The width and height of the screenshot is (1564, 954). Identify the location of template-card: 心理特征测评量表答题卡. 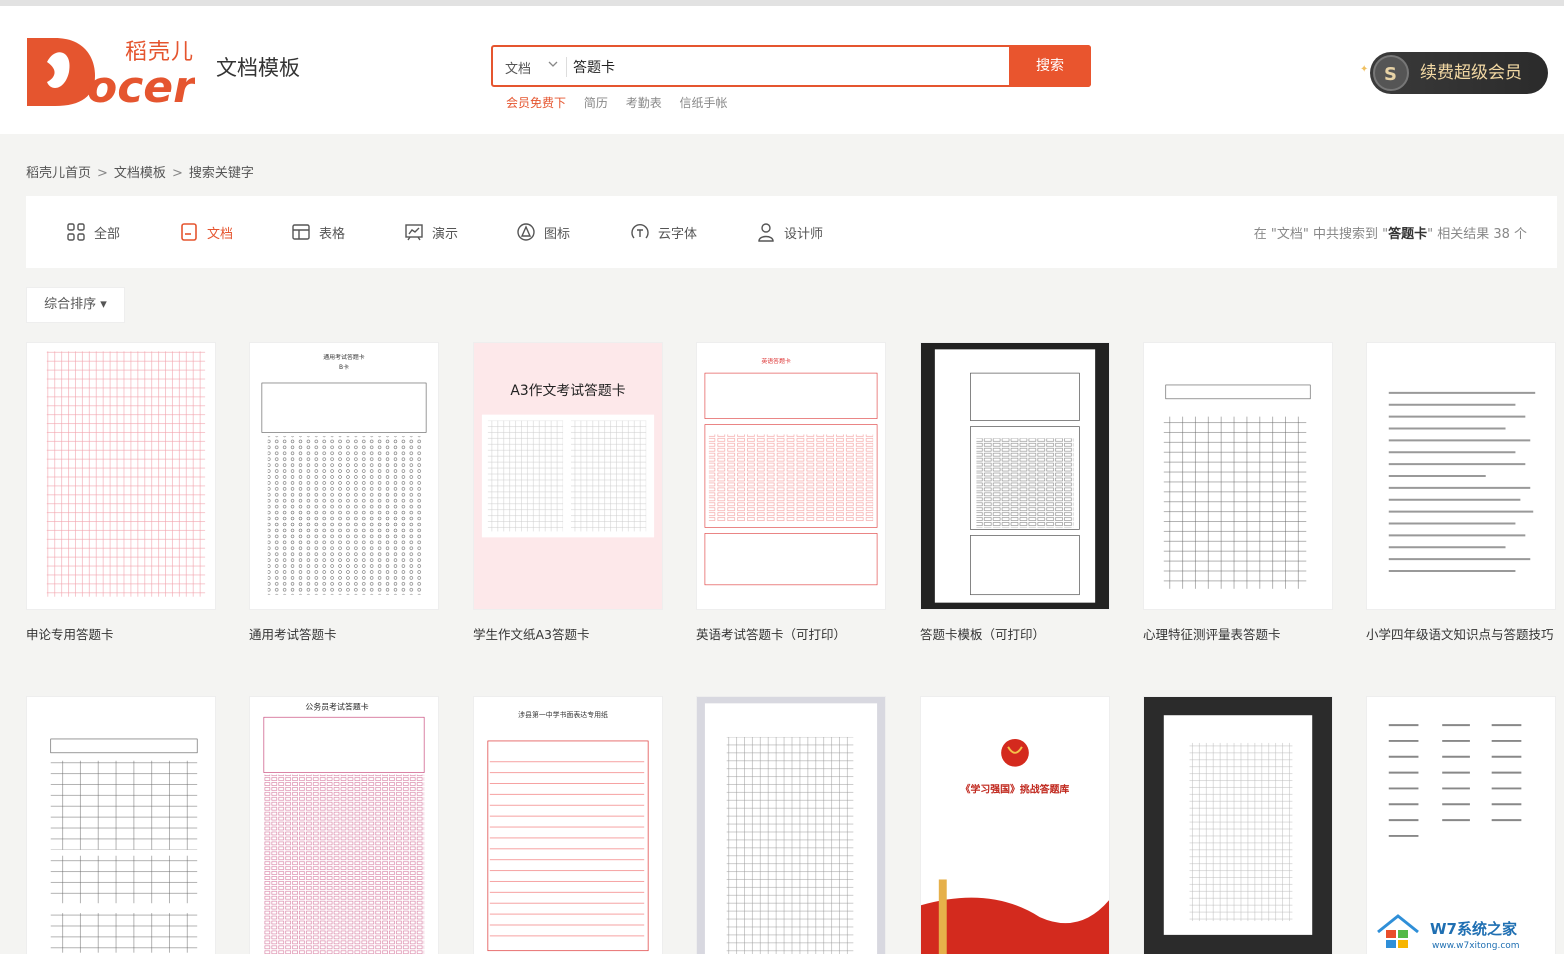
(1238, 492).